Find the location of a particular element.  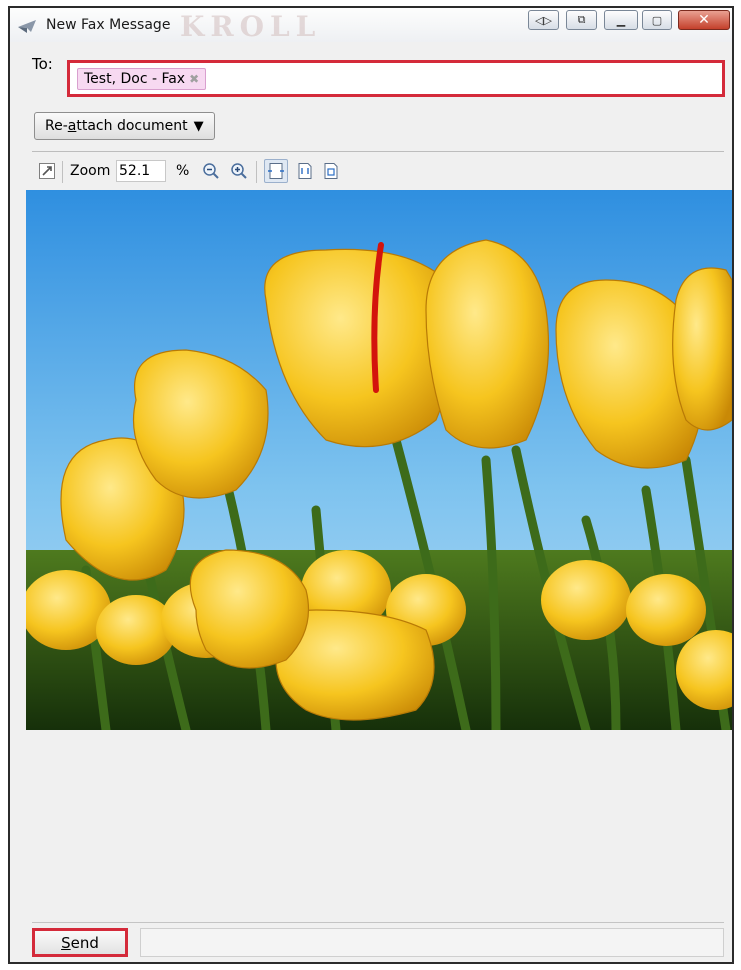

kroll-watermark: KROLL is located at coordinates (251, 26).